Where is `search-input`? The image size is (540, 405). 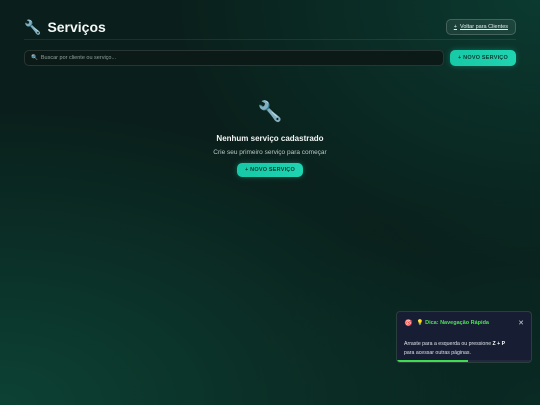 search-input is located at coordinates (238, 58).